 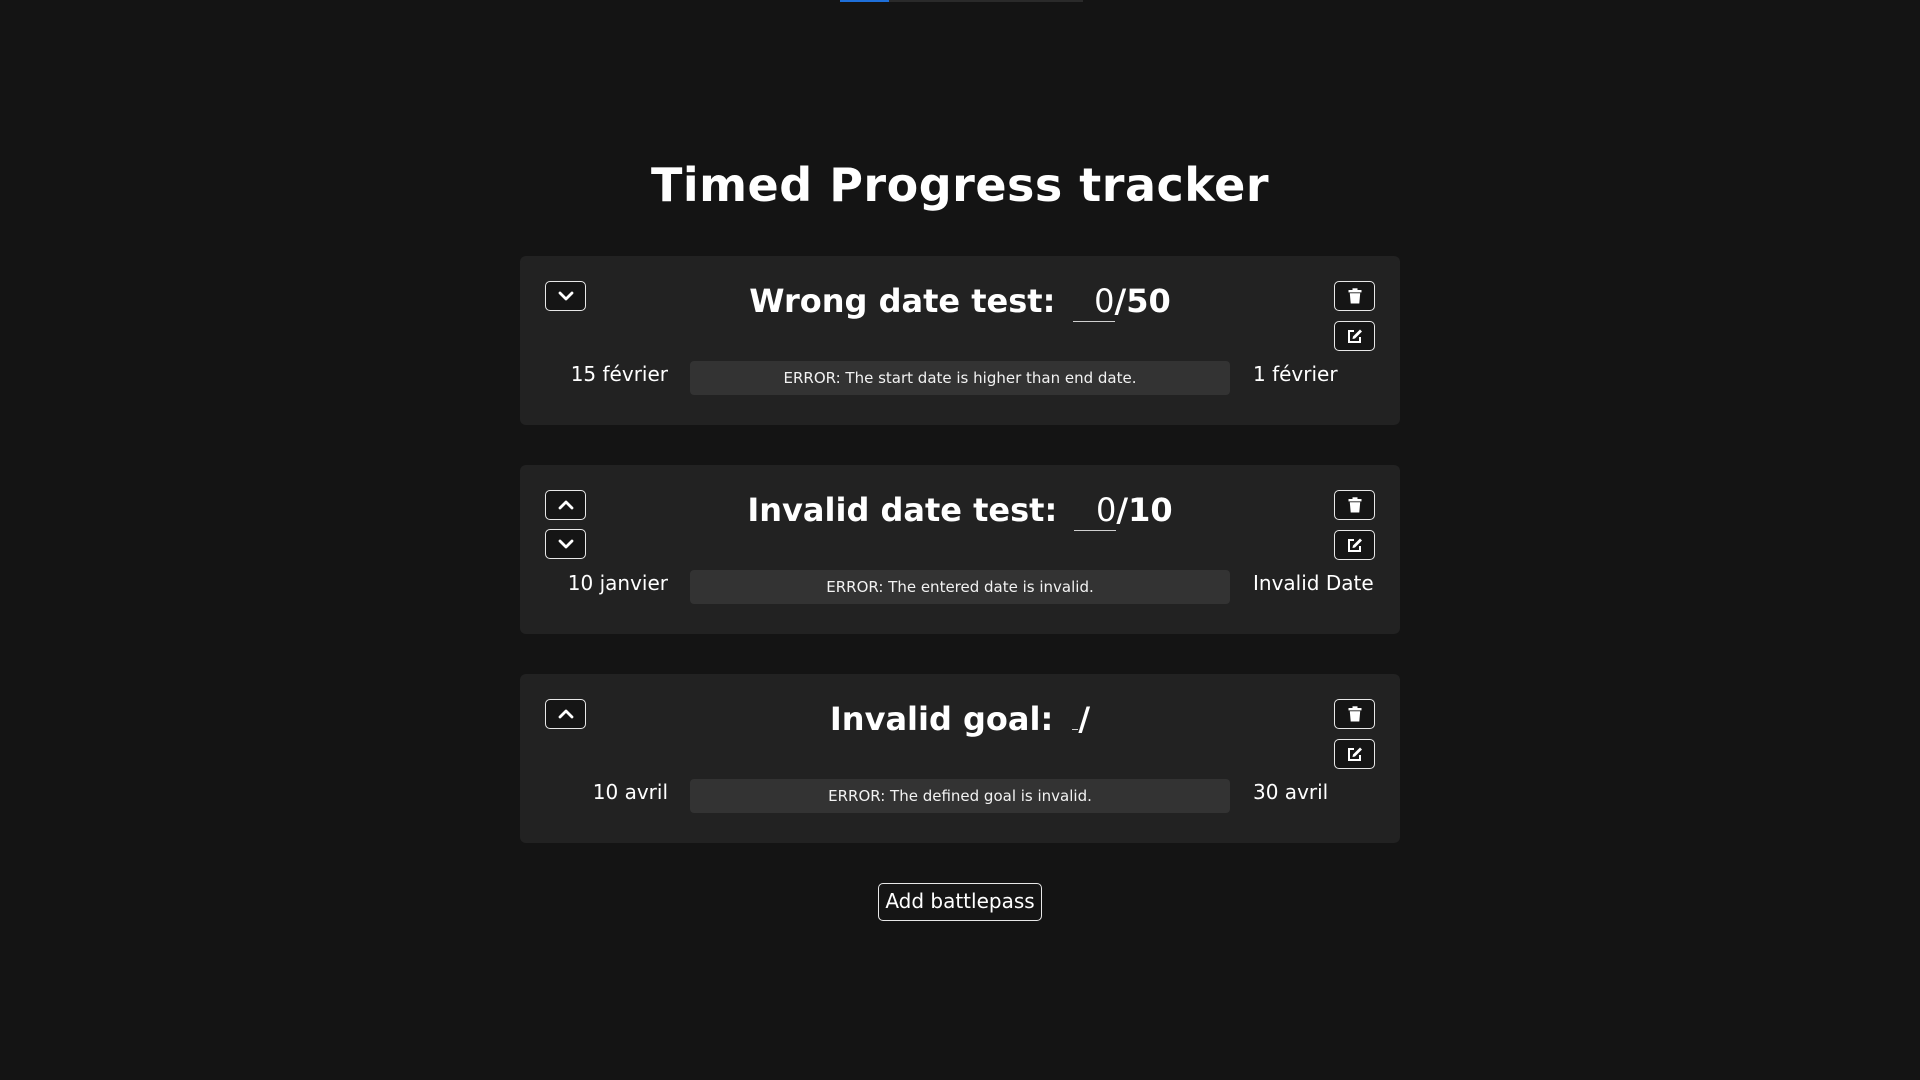 What do you see at coordinates (1144, 510) in the screenshot?
I see `tracker-goal: /10` at bounding box center [1144, 510].